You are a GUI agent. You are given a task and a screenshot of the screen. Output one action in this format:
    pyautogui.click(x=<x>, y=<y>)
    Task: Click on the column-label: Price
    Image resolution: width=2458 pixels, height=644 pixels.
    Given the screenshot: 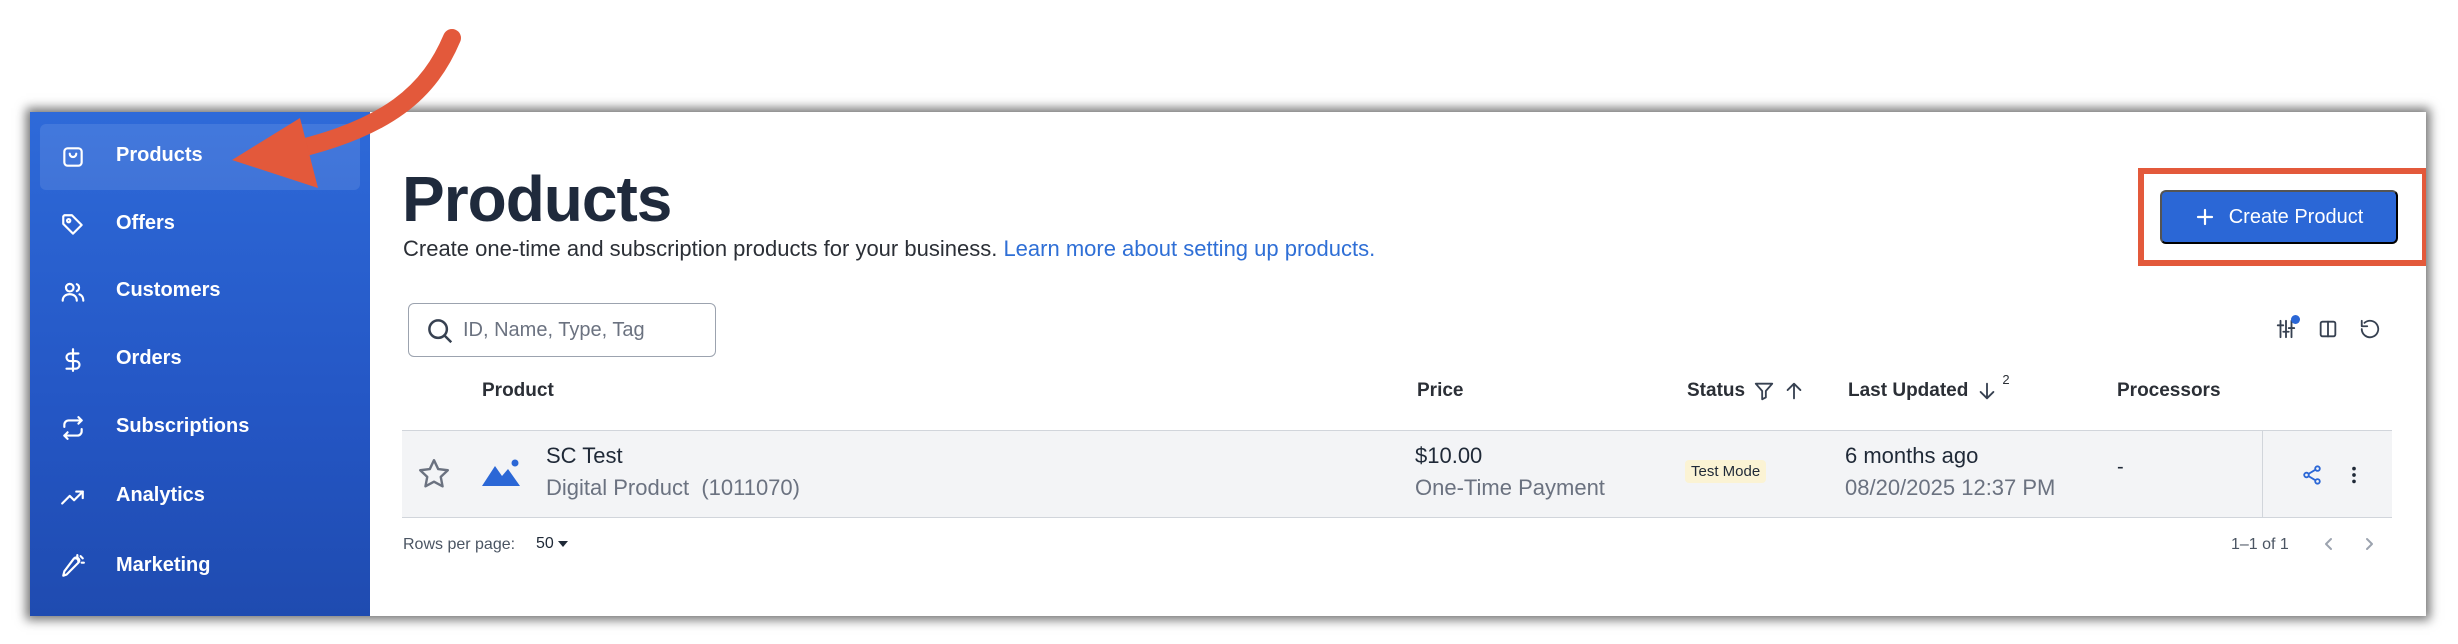 What is the action you would take?
    pyautogui.click(x=1440, y=390)
    